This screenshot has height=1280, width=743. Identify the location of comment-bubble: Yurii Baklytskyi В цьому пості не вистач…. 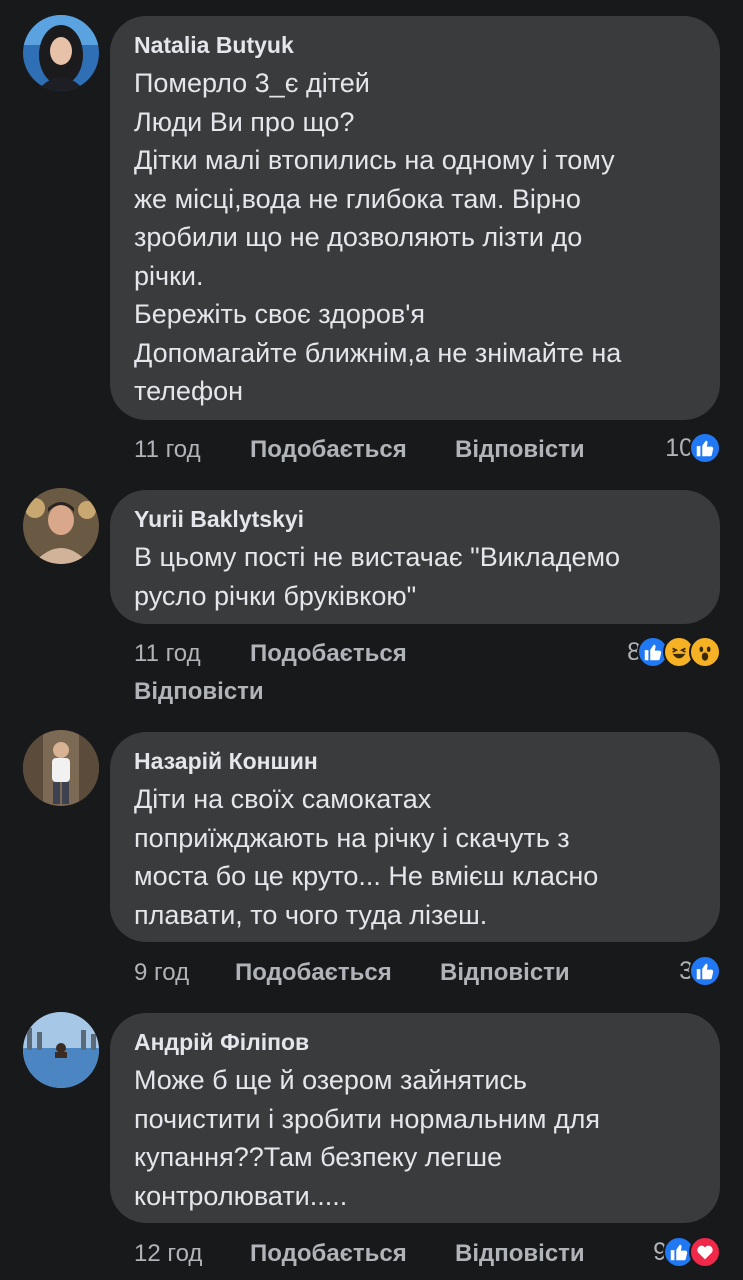
(415, 557).